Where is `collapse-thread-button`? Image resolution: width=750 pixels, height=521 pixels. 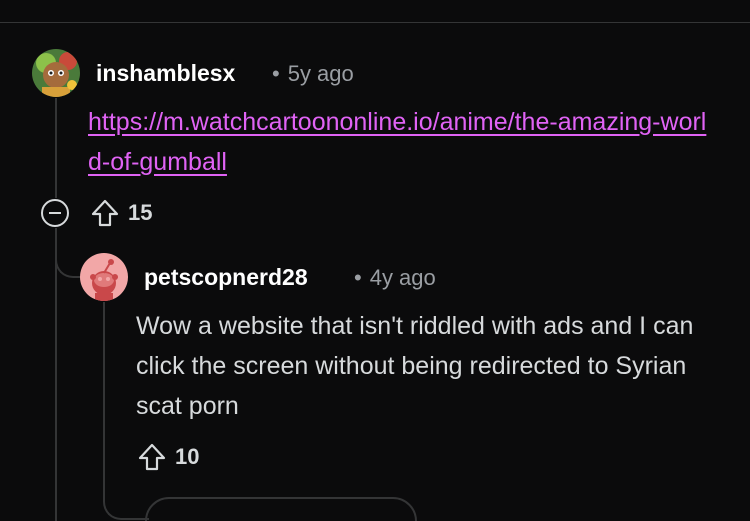
collapse-thread-button is located at coordinates (55, 213).